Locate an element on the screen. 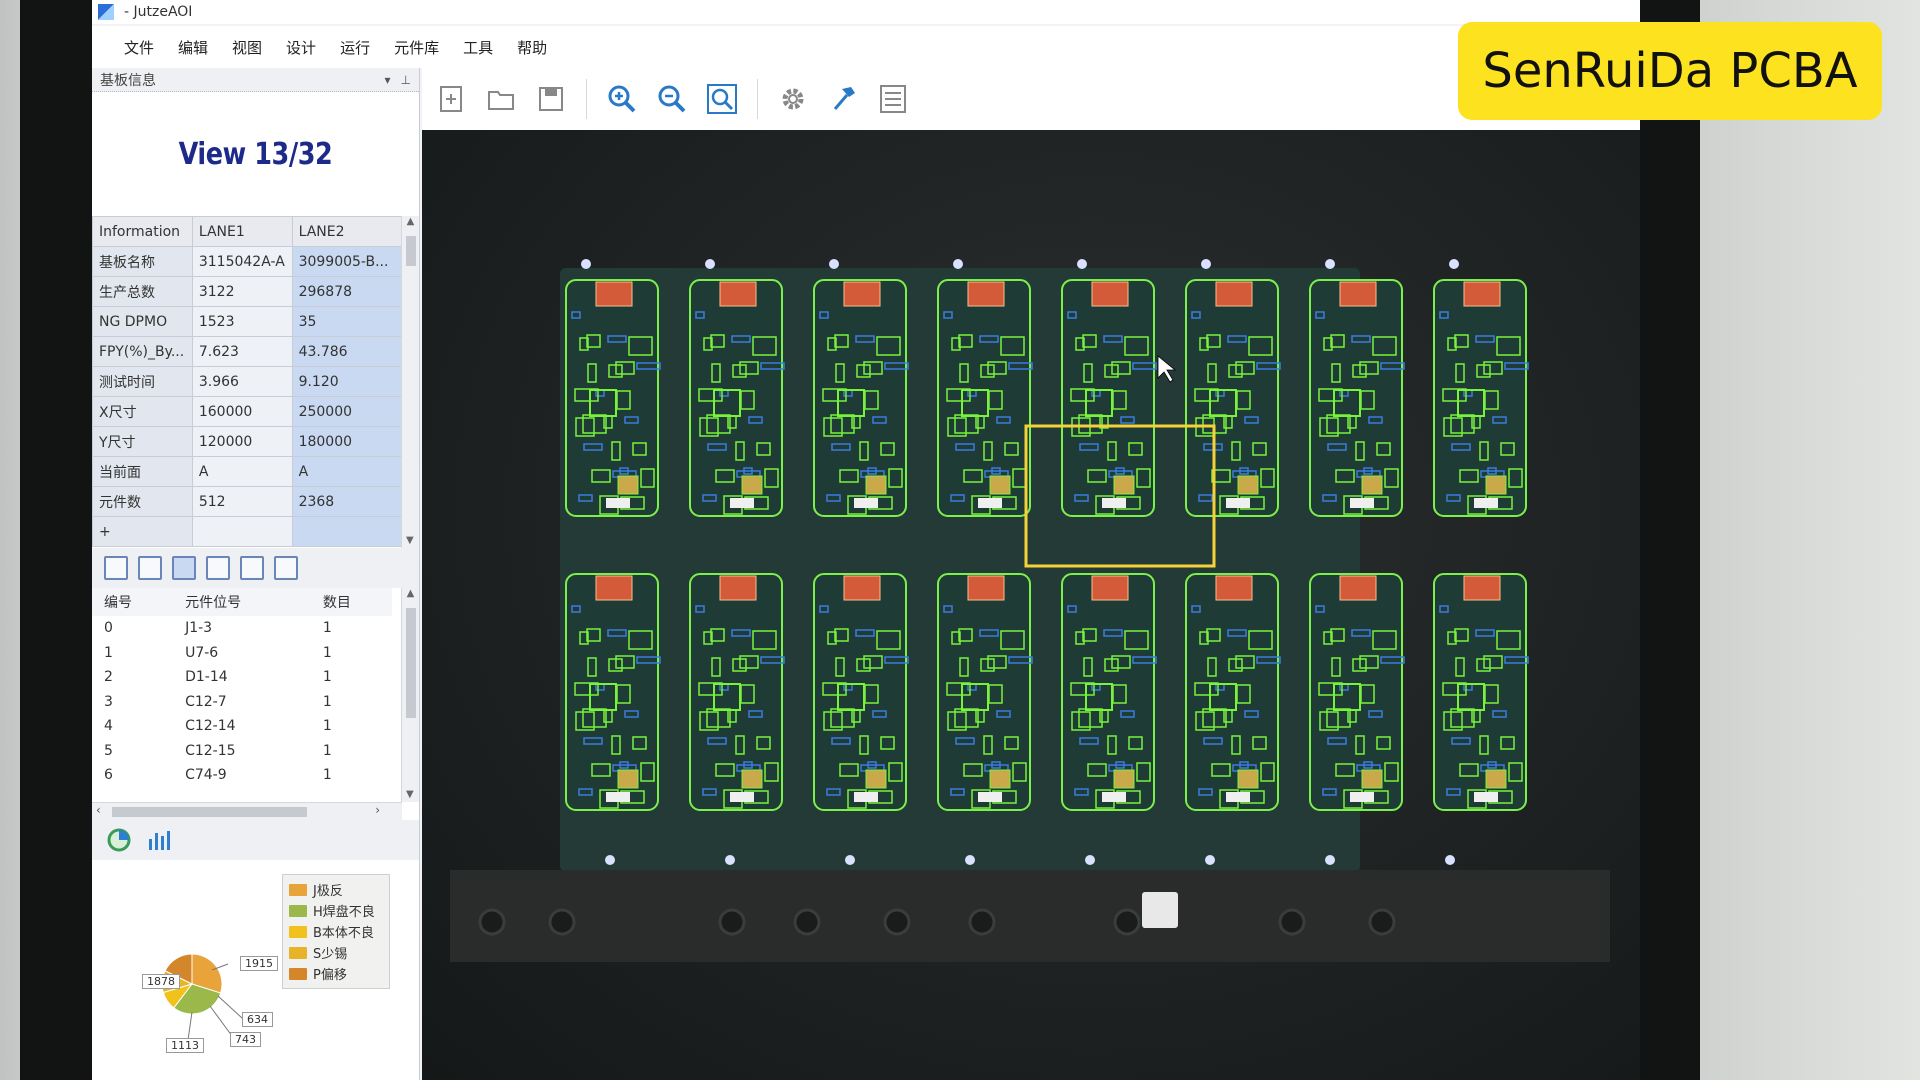 Image resolution: width=1920 pixels, height=1080 pixels. part-index: 2 is located at coordinates (108, 677).